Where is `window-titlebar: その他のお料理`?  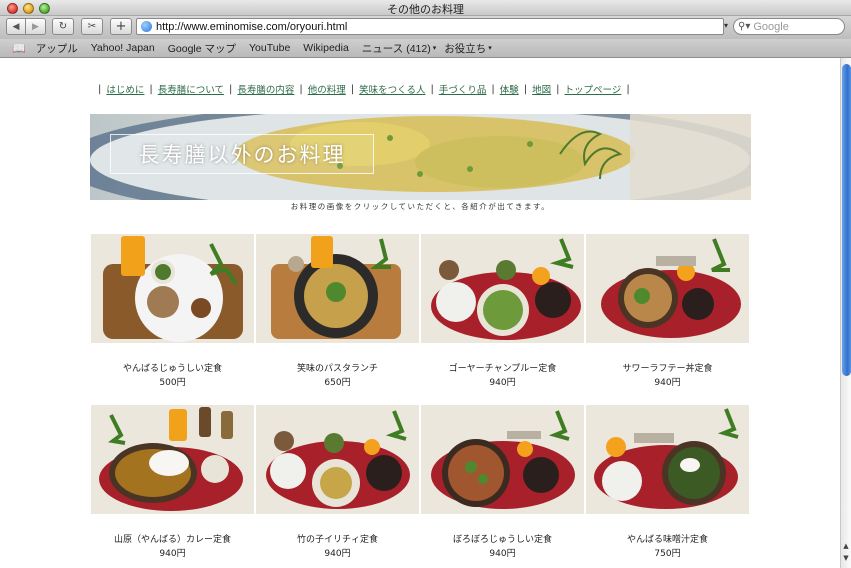
window-titlebar: その他のお料理 is located at coordinates (425, 8).